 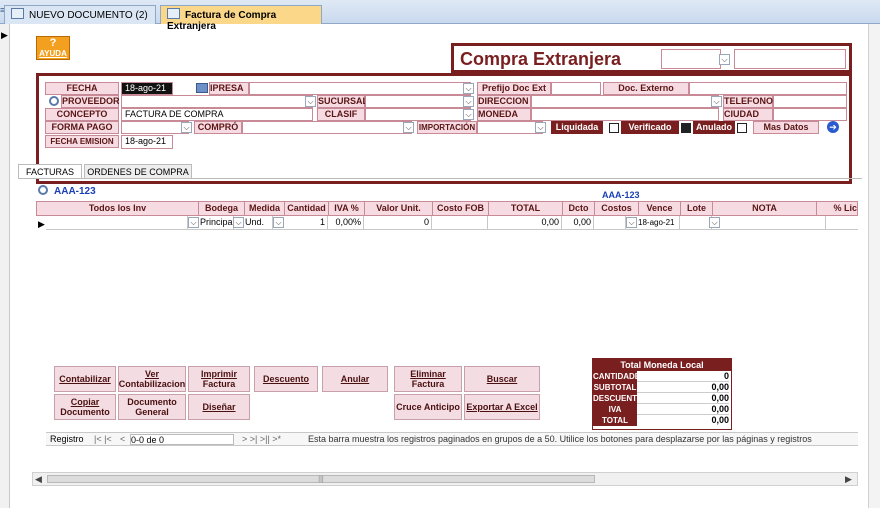 I want to click on prev-button: <, so click(x=122, y=439).